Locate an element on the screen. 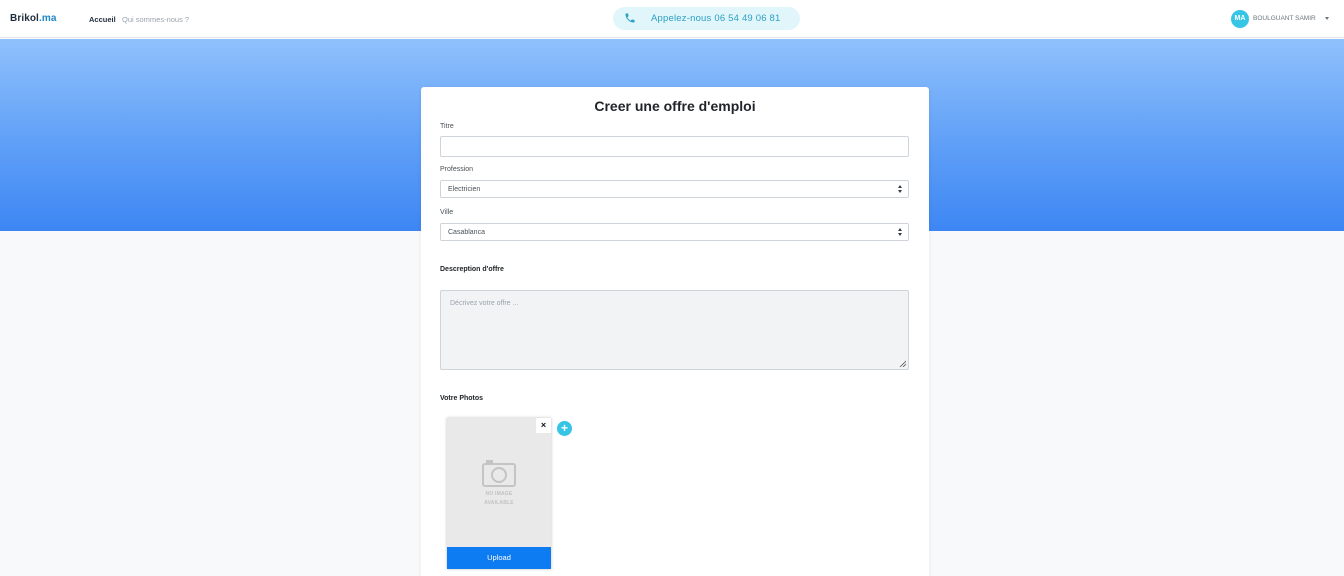  titre-label: Titre is located at coordinates (447, 126).